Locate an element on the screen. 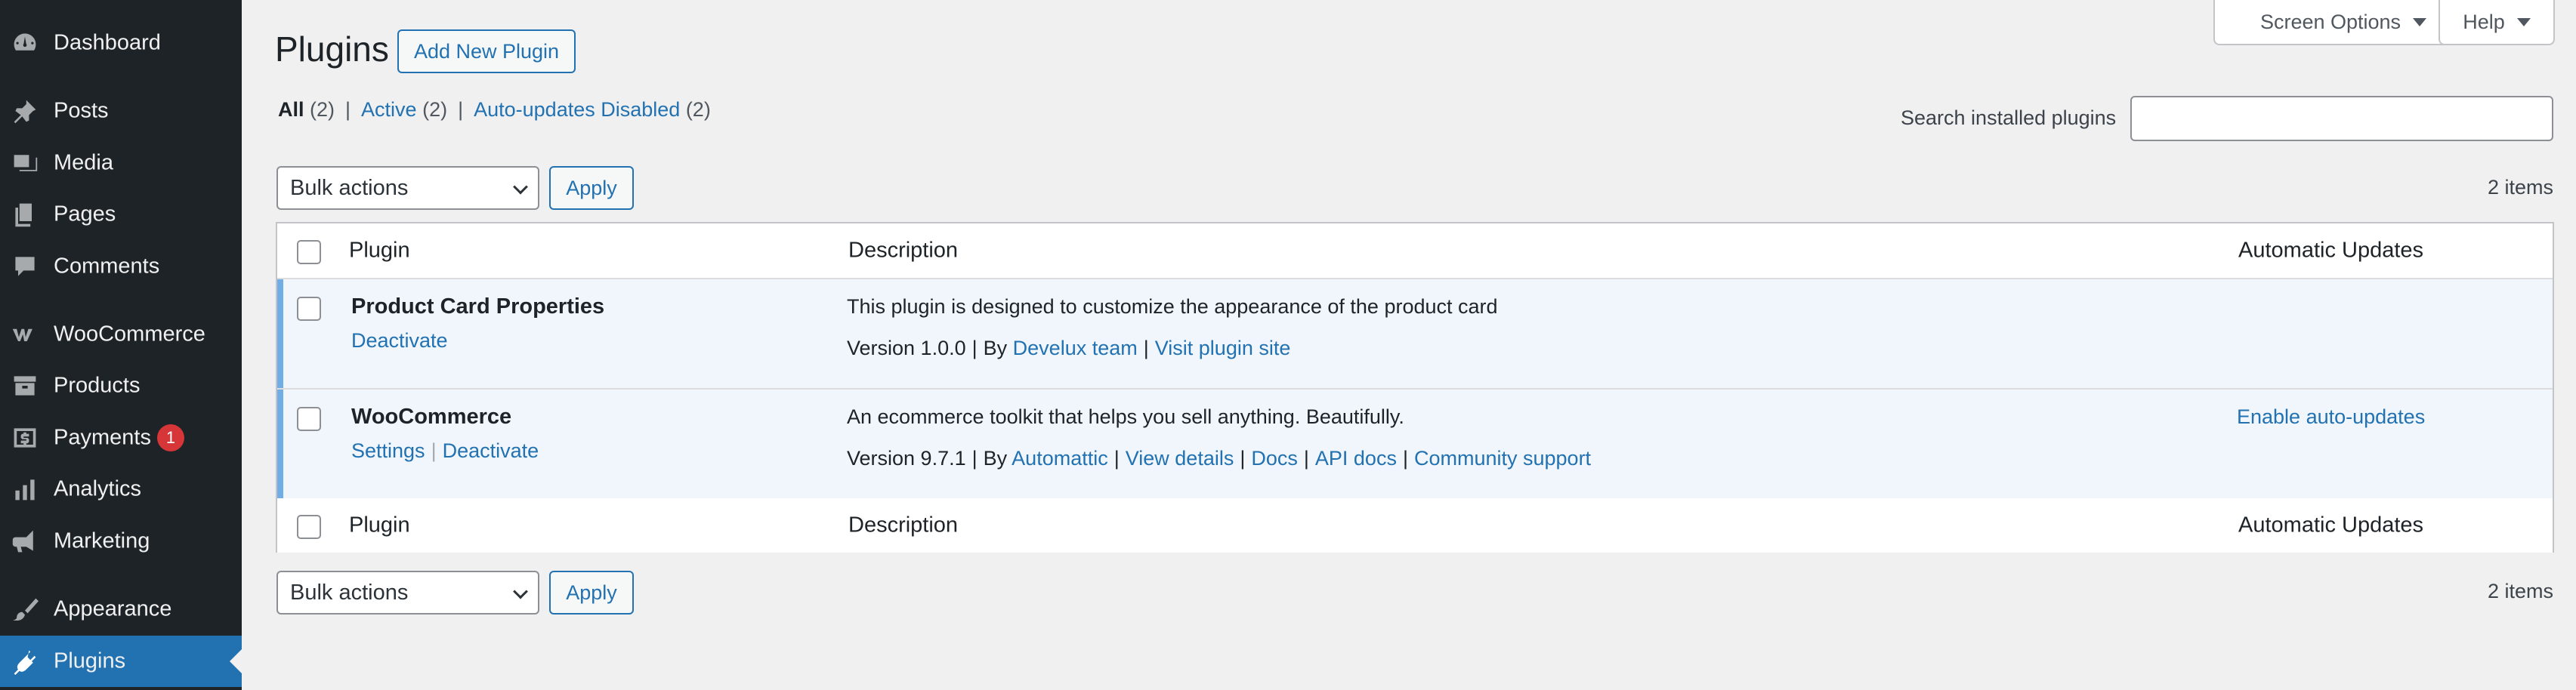 This screenshot has height=690, width=2576. search-label: Search installed plugins is located at coordinates (2009, 117).